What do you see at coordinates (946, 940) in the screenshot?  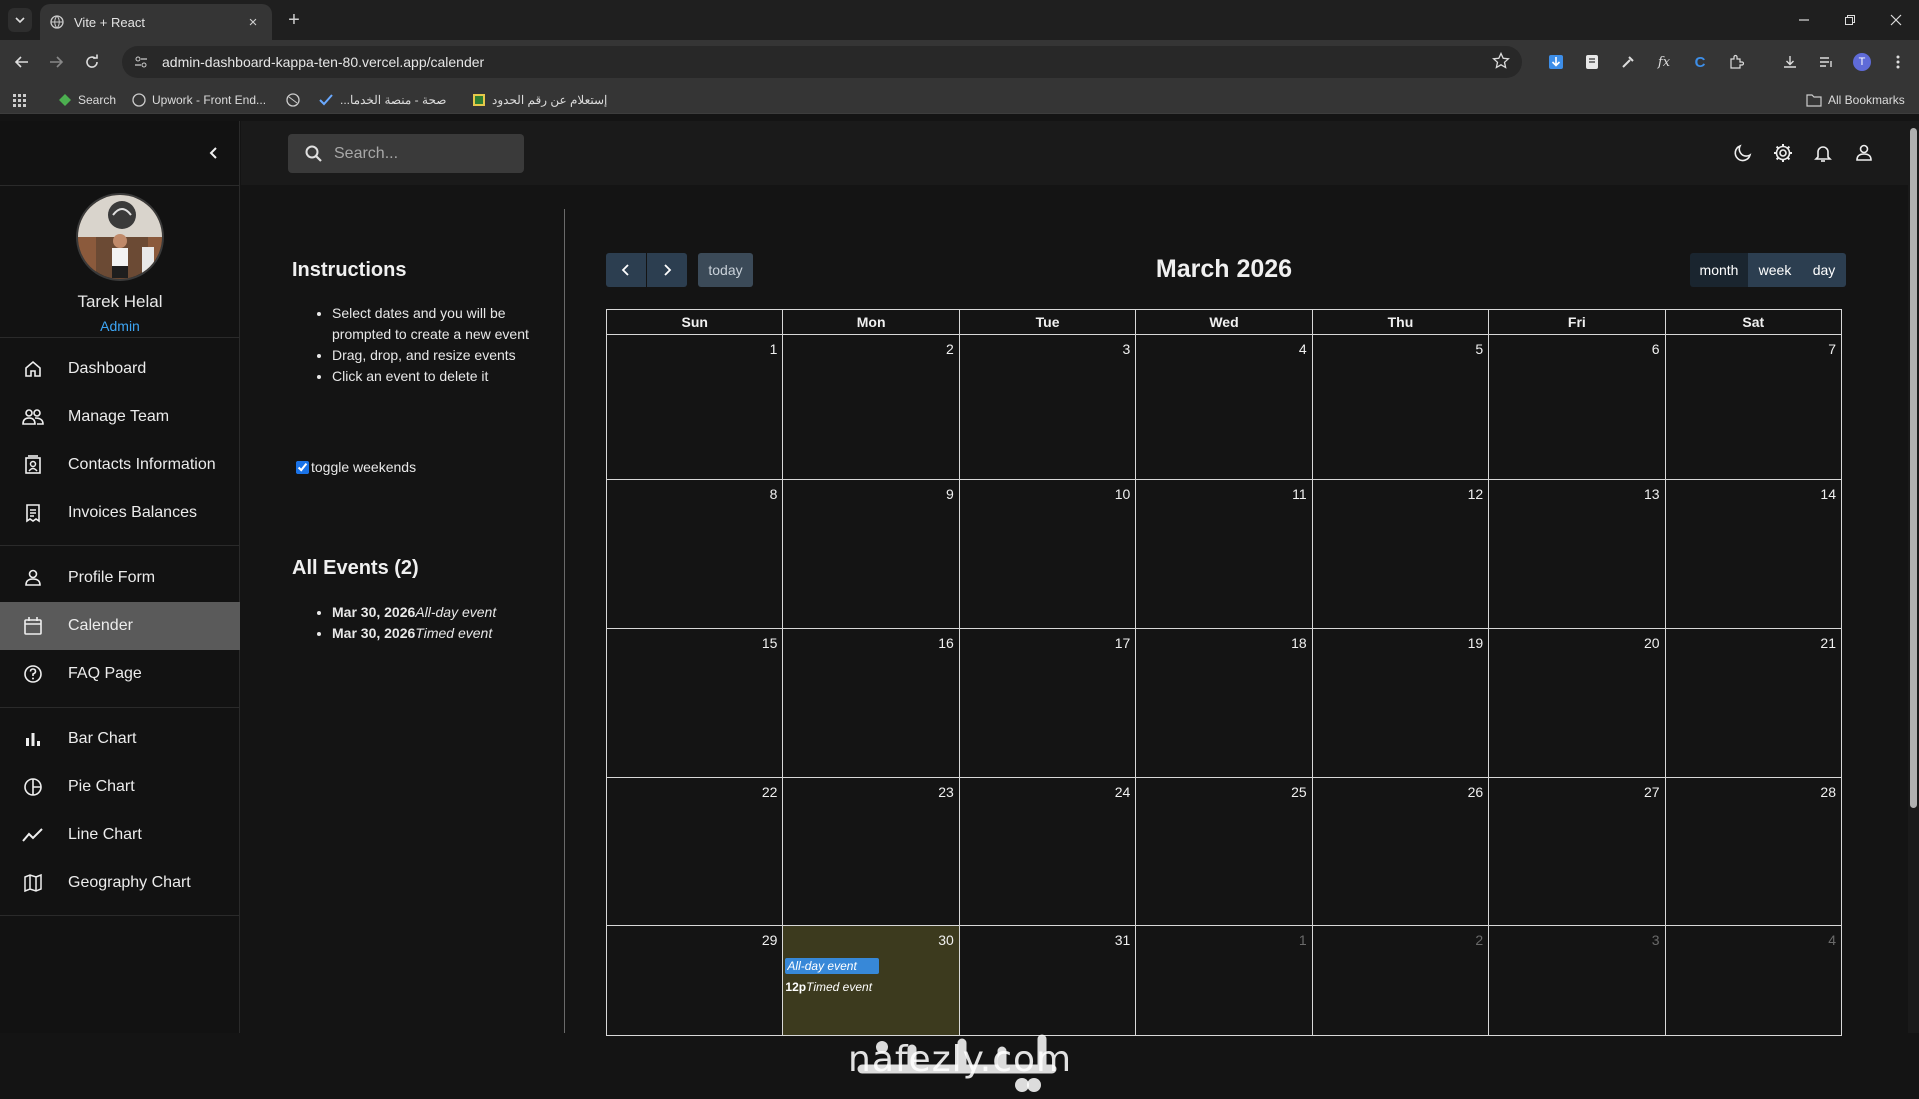 I see `day-number: 30` at bounding box center [946, 940].